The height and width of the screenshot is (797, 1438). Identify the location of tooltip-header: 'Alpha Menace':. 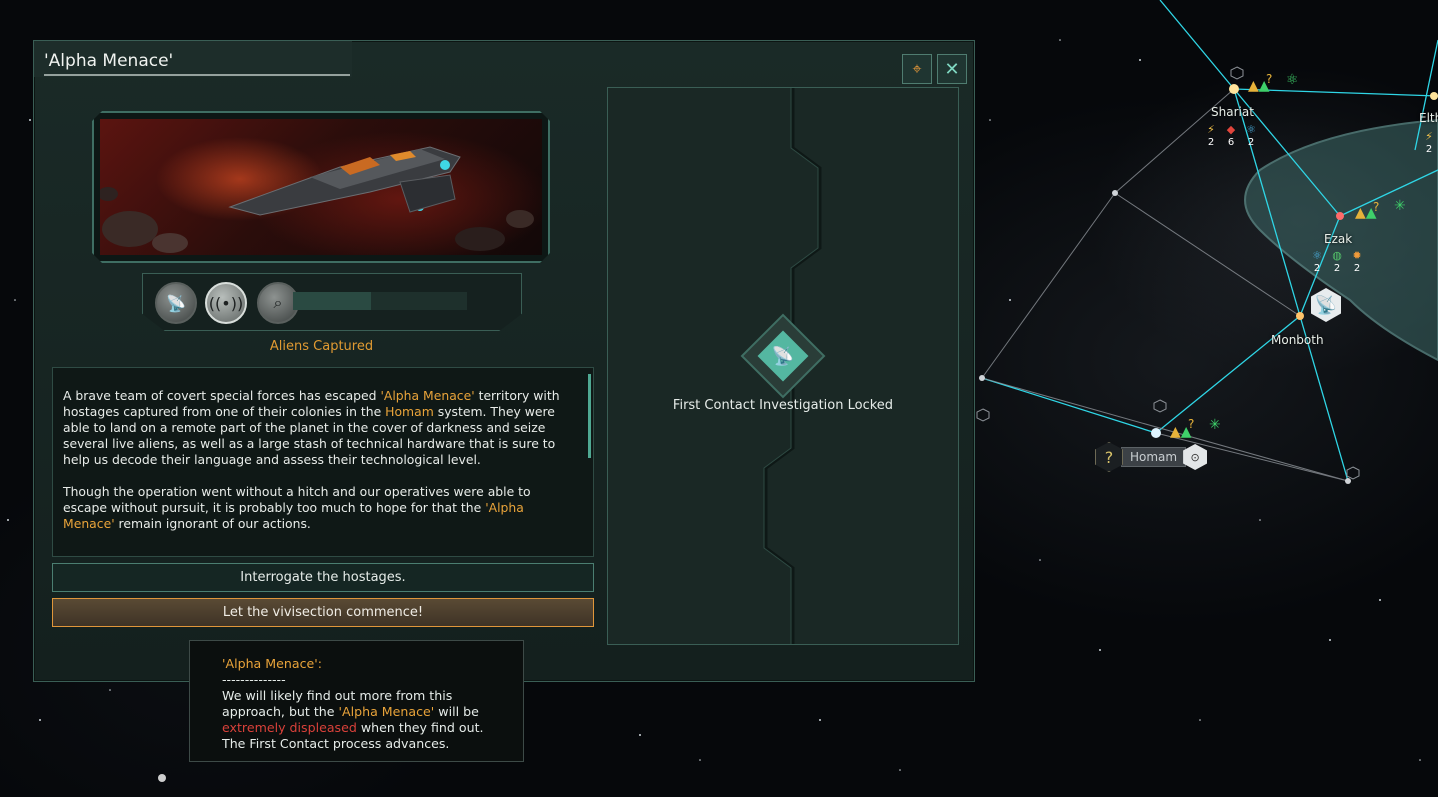
(272, 663).